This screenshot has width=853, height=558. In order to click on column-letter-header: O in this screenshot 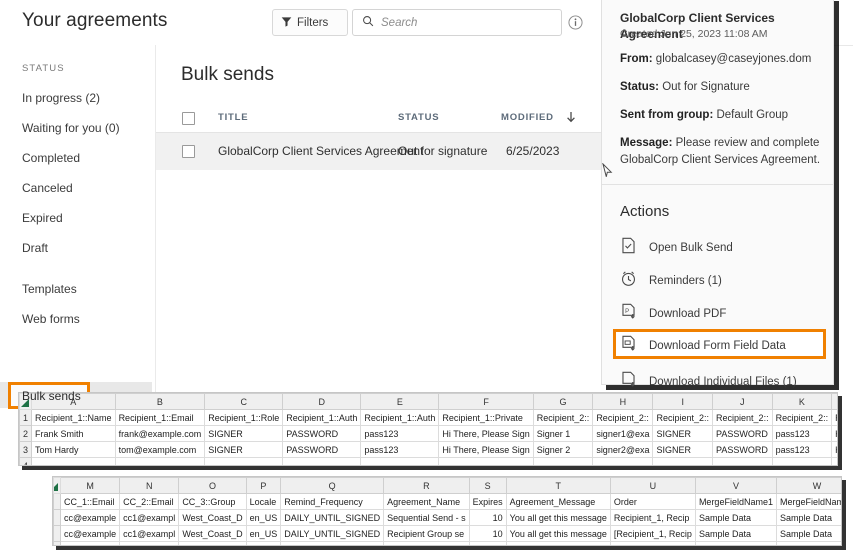, I will do `click(212, 485)`.